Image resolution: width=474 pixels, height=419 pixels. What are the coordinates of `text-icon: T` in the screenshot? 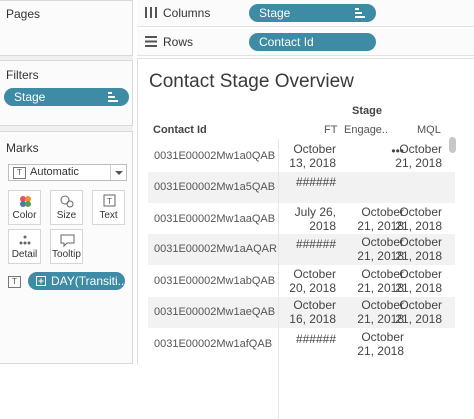 It's located at (109, 200).